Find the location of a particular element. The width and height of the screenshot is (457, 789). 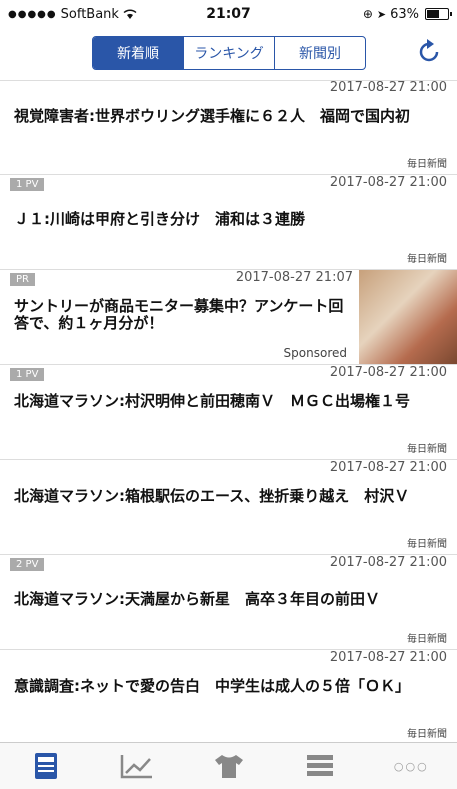

sponsored-label: Sponsored is located at coordinates (315, 353).